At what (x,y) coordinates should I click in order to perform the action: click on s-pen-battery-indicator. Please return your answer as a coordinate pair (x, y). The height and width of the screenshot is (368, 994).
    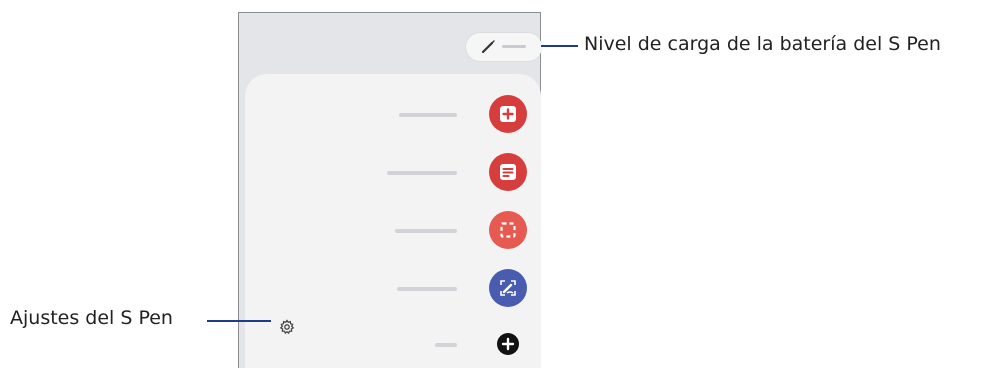
    Looking at the image, I should click on (504, 47).